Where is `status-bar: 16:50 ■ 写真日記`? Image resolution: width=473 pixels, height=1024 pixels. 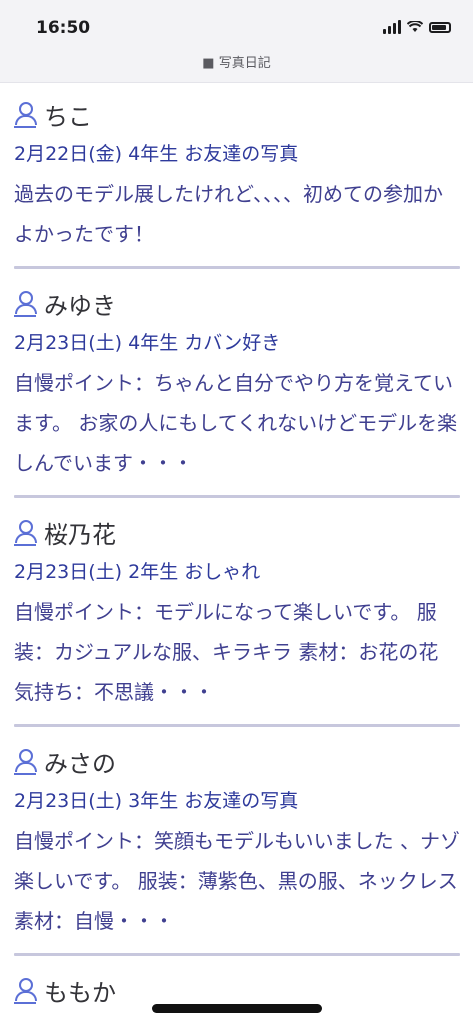
status-bar: 16:50 ■ 写真日記 is located at coordinates (236, 41).